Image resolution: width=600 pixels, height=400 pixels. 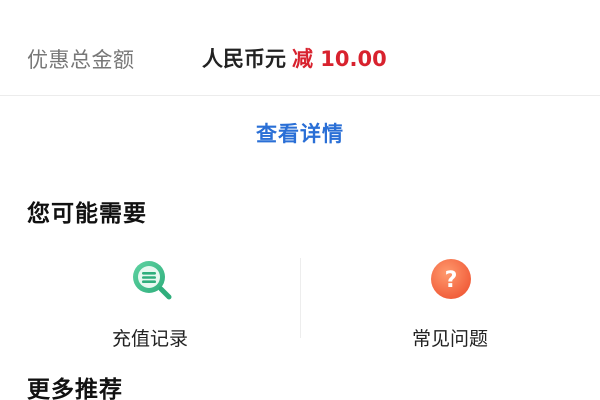 I want to click on faq-label: 常见问题, so click(x=449, y=339).